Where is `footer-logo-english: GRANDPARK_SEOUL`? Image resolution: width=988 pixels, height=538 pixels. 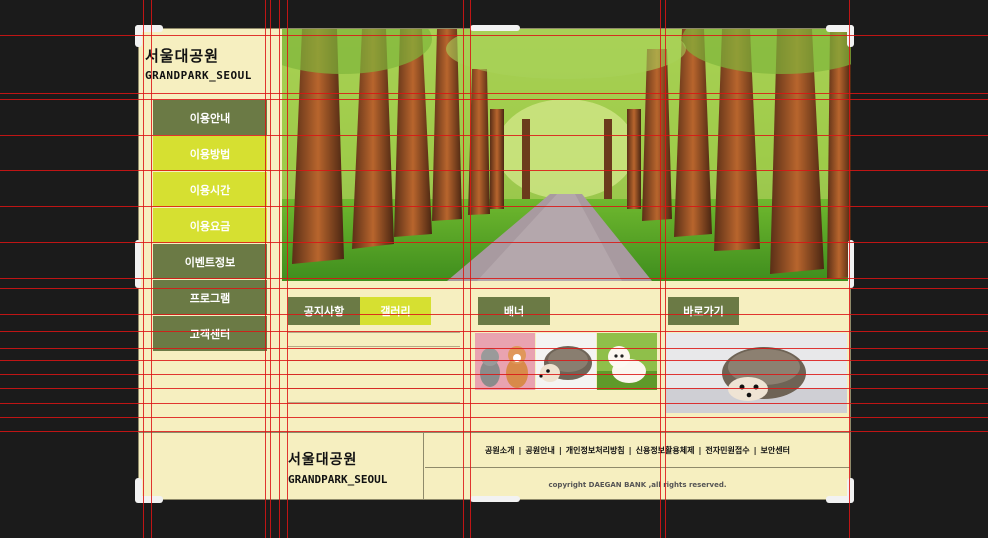 footer-logo-english: GRANDPARK_SEOUL is located at coordinates (337, 479).